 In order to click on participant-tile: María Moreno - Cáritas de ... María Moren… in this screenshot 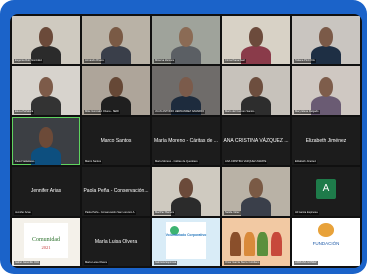, I will do `click(186, 141)`.